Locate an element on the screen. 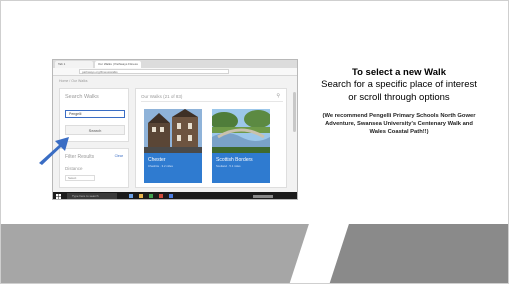 This screenshot has width=509, height=284. bottom-band-light is located at coordinates (161, 253).